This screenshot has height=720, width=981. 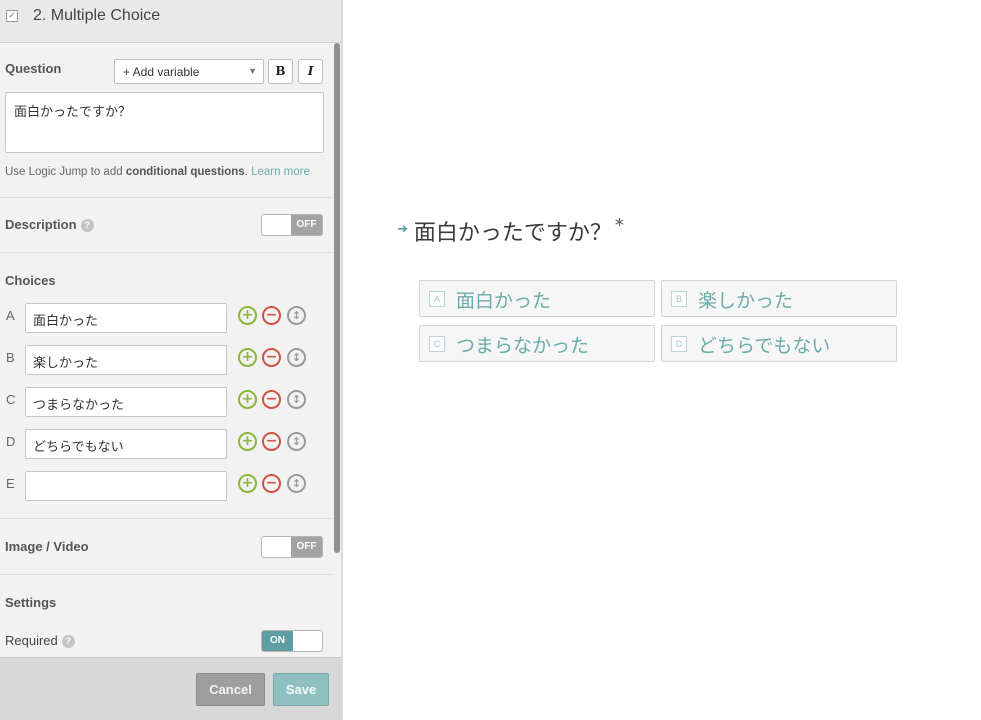 What do you see at coordinates (11, 441) in the screenshot?
I see `choice-letter-d: D` at bounding box center [11, 441].